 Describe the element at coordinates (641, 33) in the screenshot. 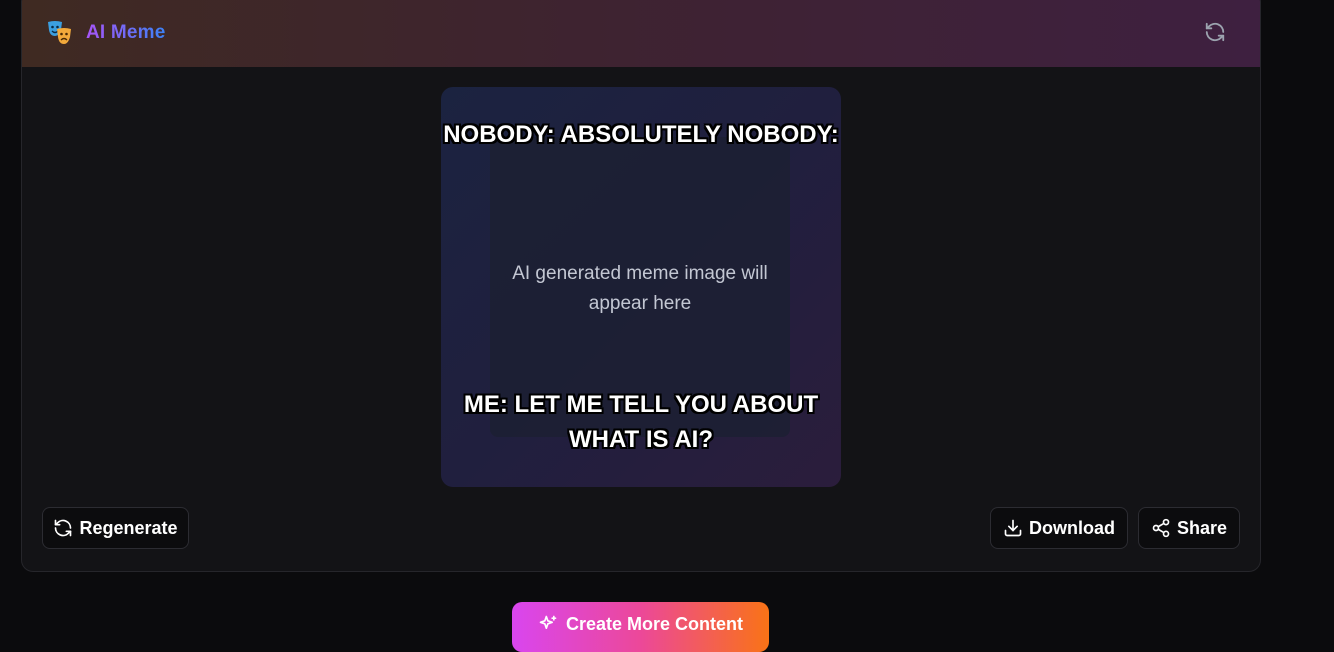

I see `card-header: AI Meme` at that location.